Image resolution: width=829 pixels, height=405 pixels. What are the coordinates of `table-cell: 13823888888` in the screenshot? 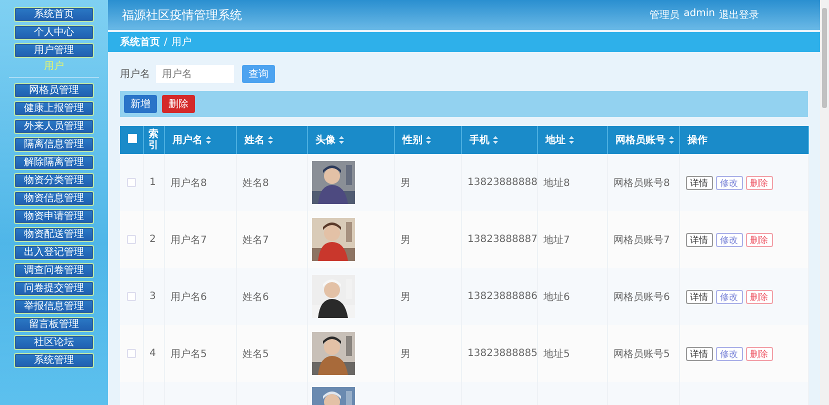 It's located at (503, 182).